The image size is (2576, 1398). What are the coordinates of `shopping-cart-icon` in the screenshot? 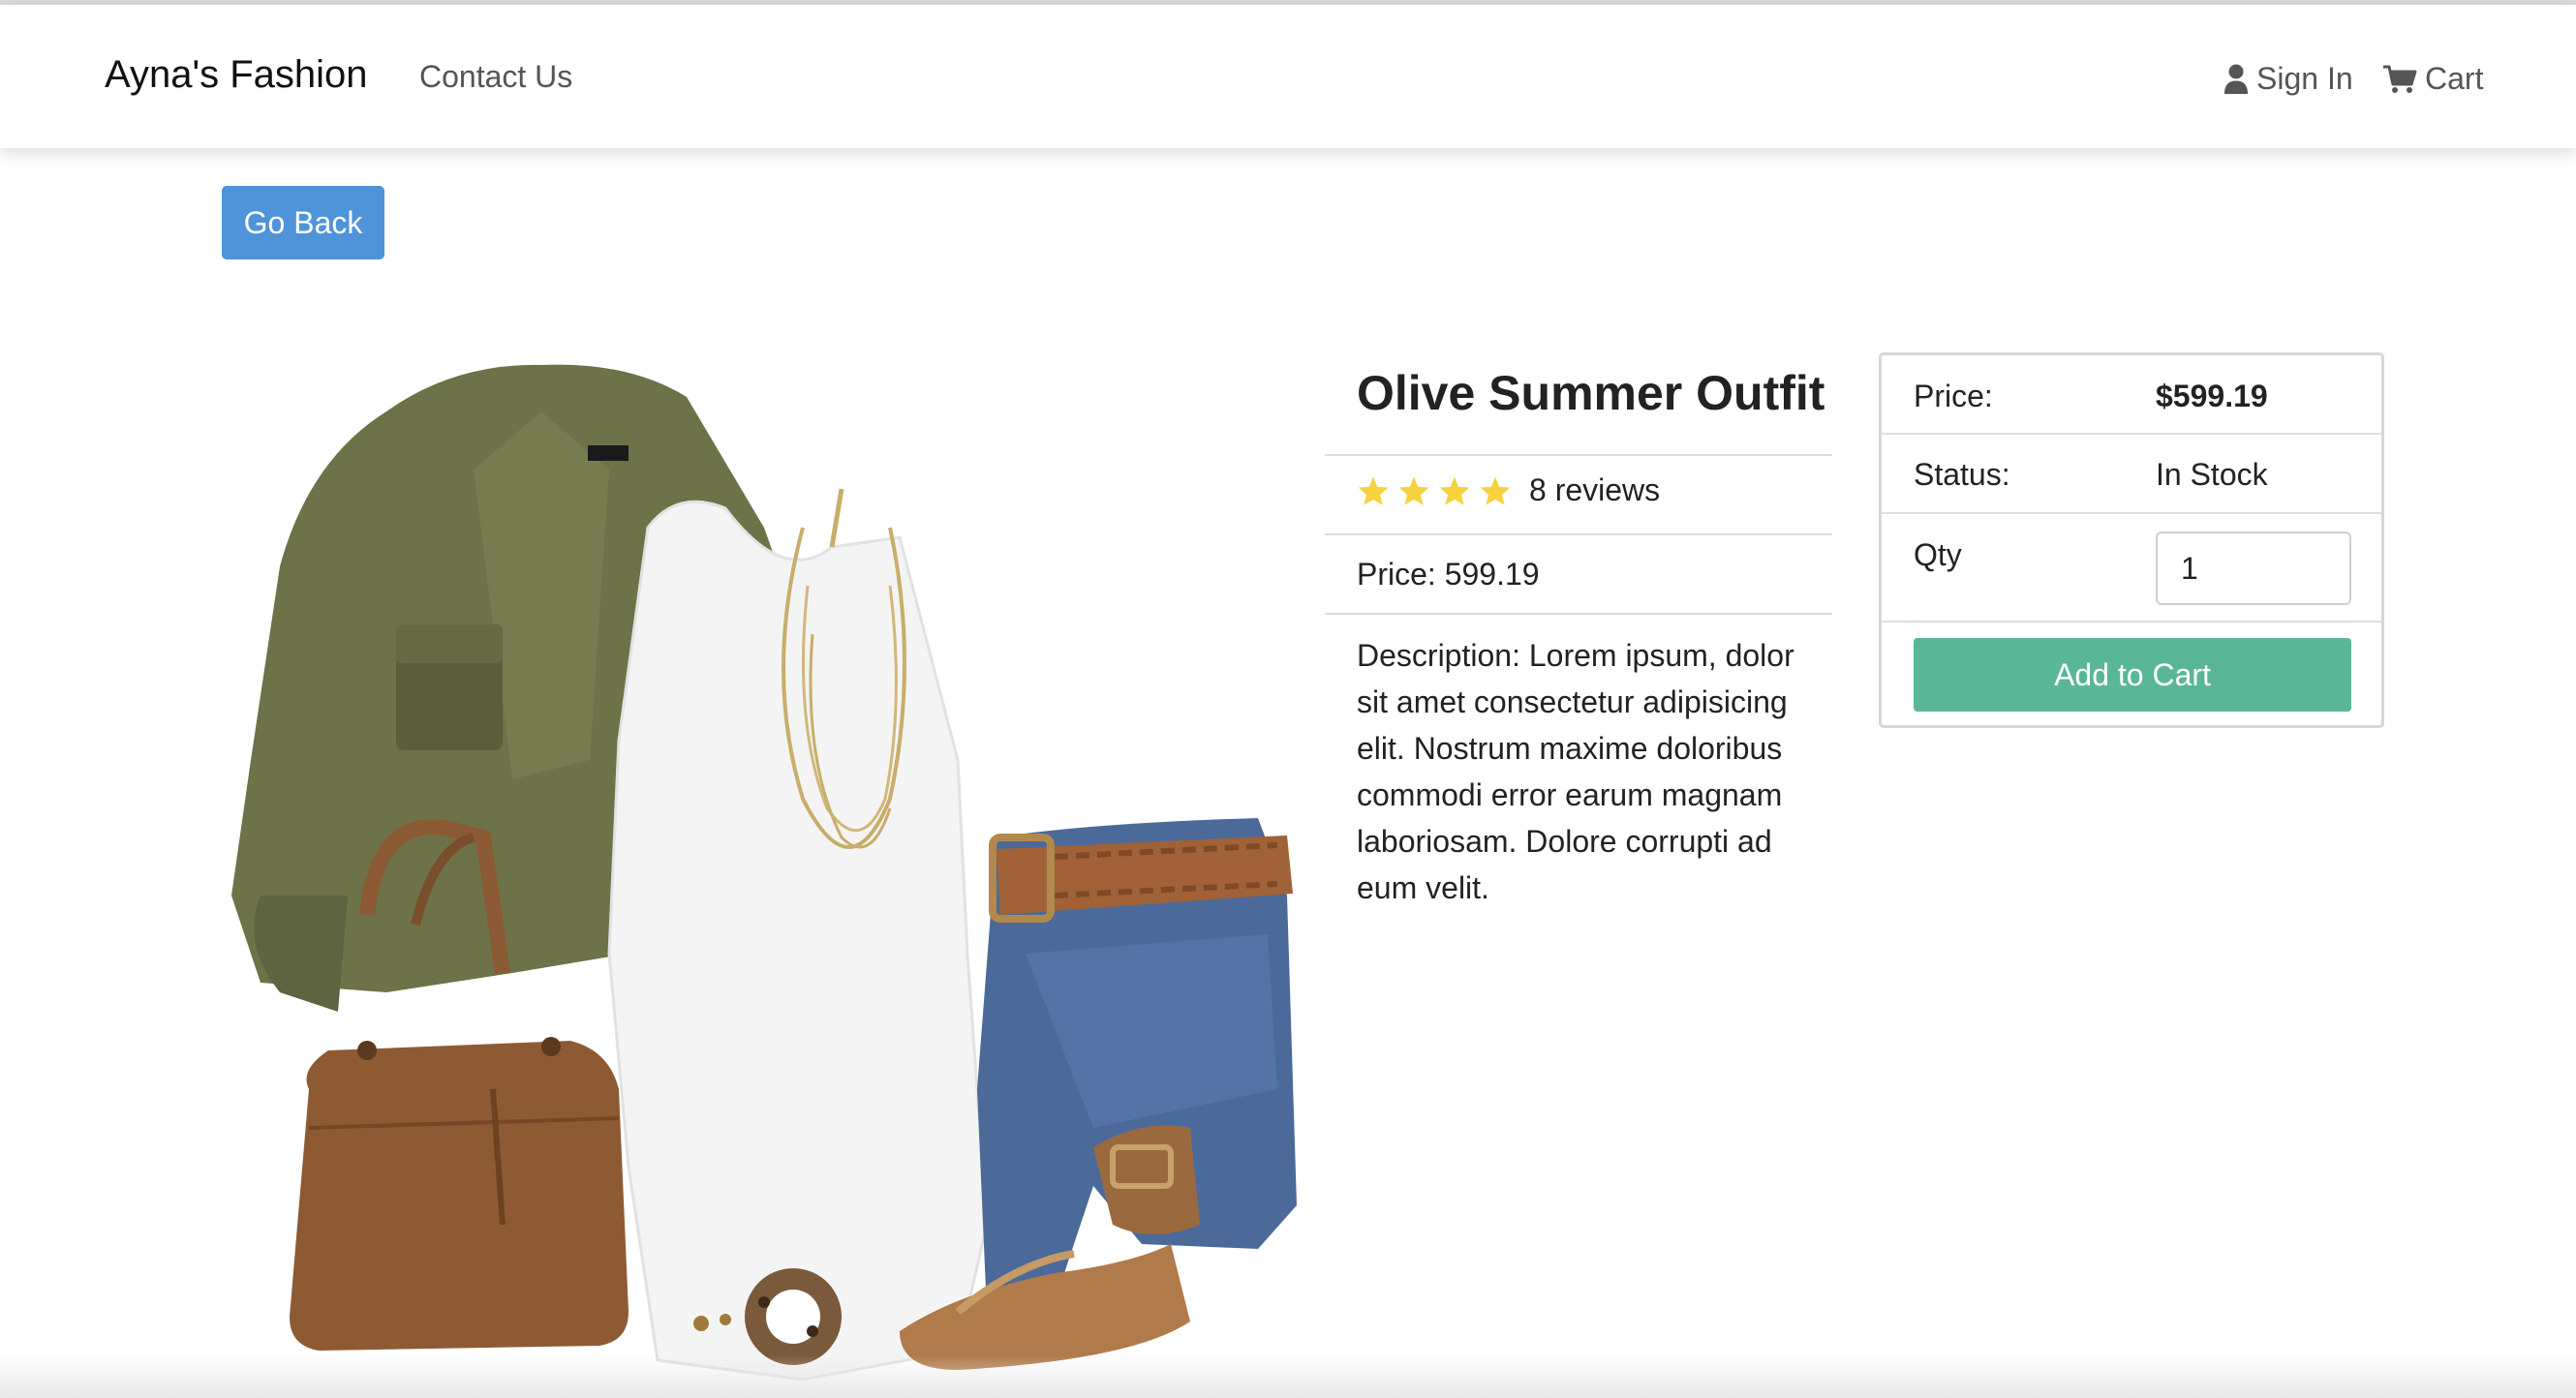 It's located at (2399, 79).